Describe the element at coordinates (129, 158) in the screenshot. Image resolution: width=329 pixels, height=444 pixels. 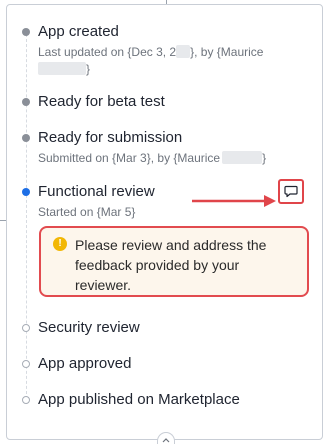
I see `subtitle-text: Submitted on {Mar 3}, by {Maurice` at that location.